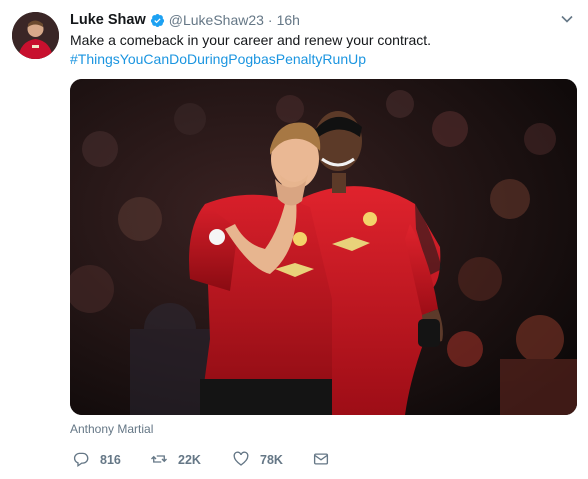 This screenshot has height=479, width=588. I want to click on retweet-button: 22K, so click(175, 460).